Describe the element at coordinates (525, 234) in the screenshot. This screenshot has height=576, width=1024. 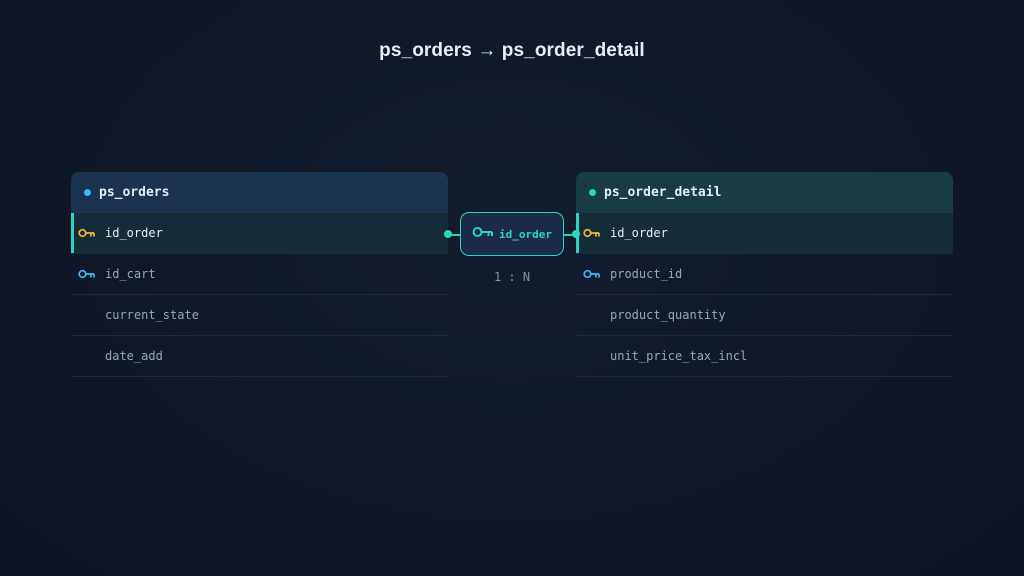
I see `relationship-key-label: id_order` at that location.